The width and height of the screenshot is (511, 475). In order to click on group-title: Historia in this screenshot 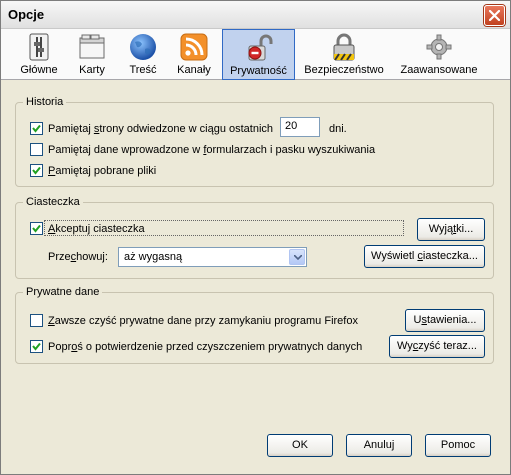, I will do `click(45, 102)`.